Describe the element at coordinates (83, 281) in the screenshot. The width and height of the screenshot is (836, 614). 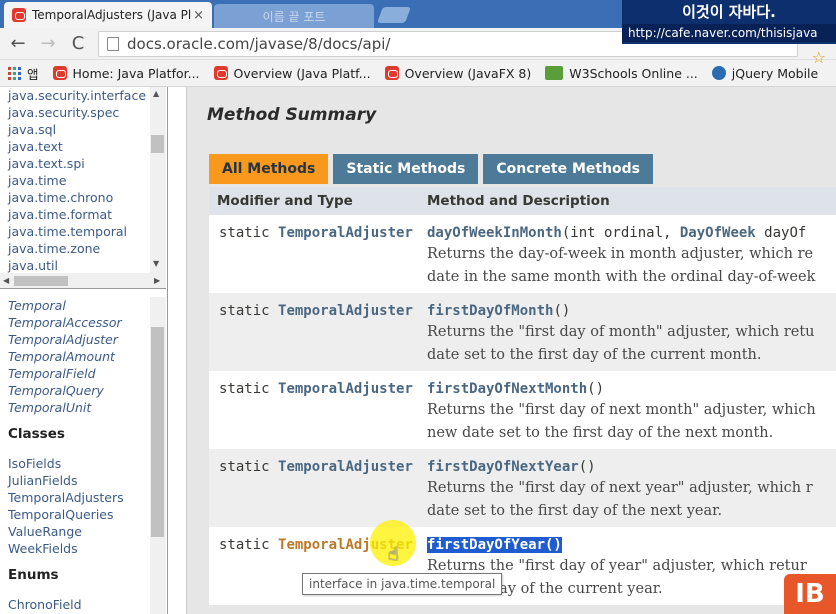
I see `package-hscrollbar: ◀ ▶` at that location.